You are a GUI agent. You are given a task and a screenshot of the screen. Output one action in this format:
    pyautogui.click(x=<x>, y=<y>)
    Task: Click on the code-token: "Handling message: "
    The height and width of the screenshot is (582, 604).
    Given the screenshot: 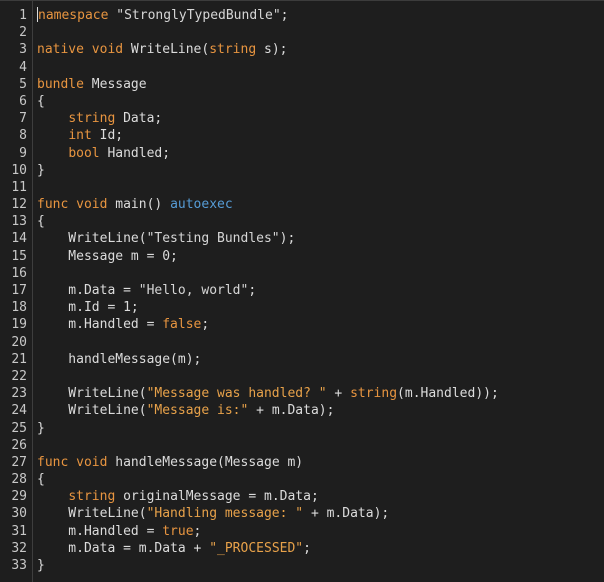 What is the action you would take?
    pyautogui.click(x=225, y=514)
    